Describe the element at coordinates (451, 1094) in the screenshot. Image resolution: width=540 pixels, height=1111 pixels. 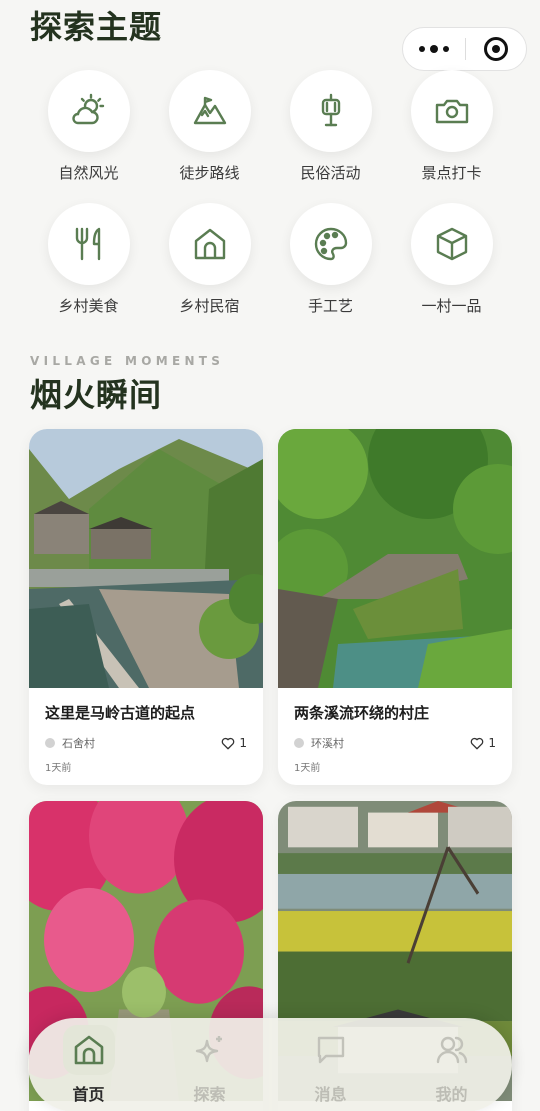
I see `tab-label: 我的` at that location.